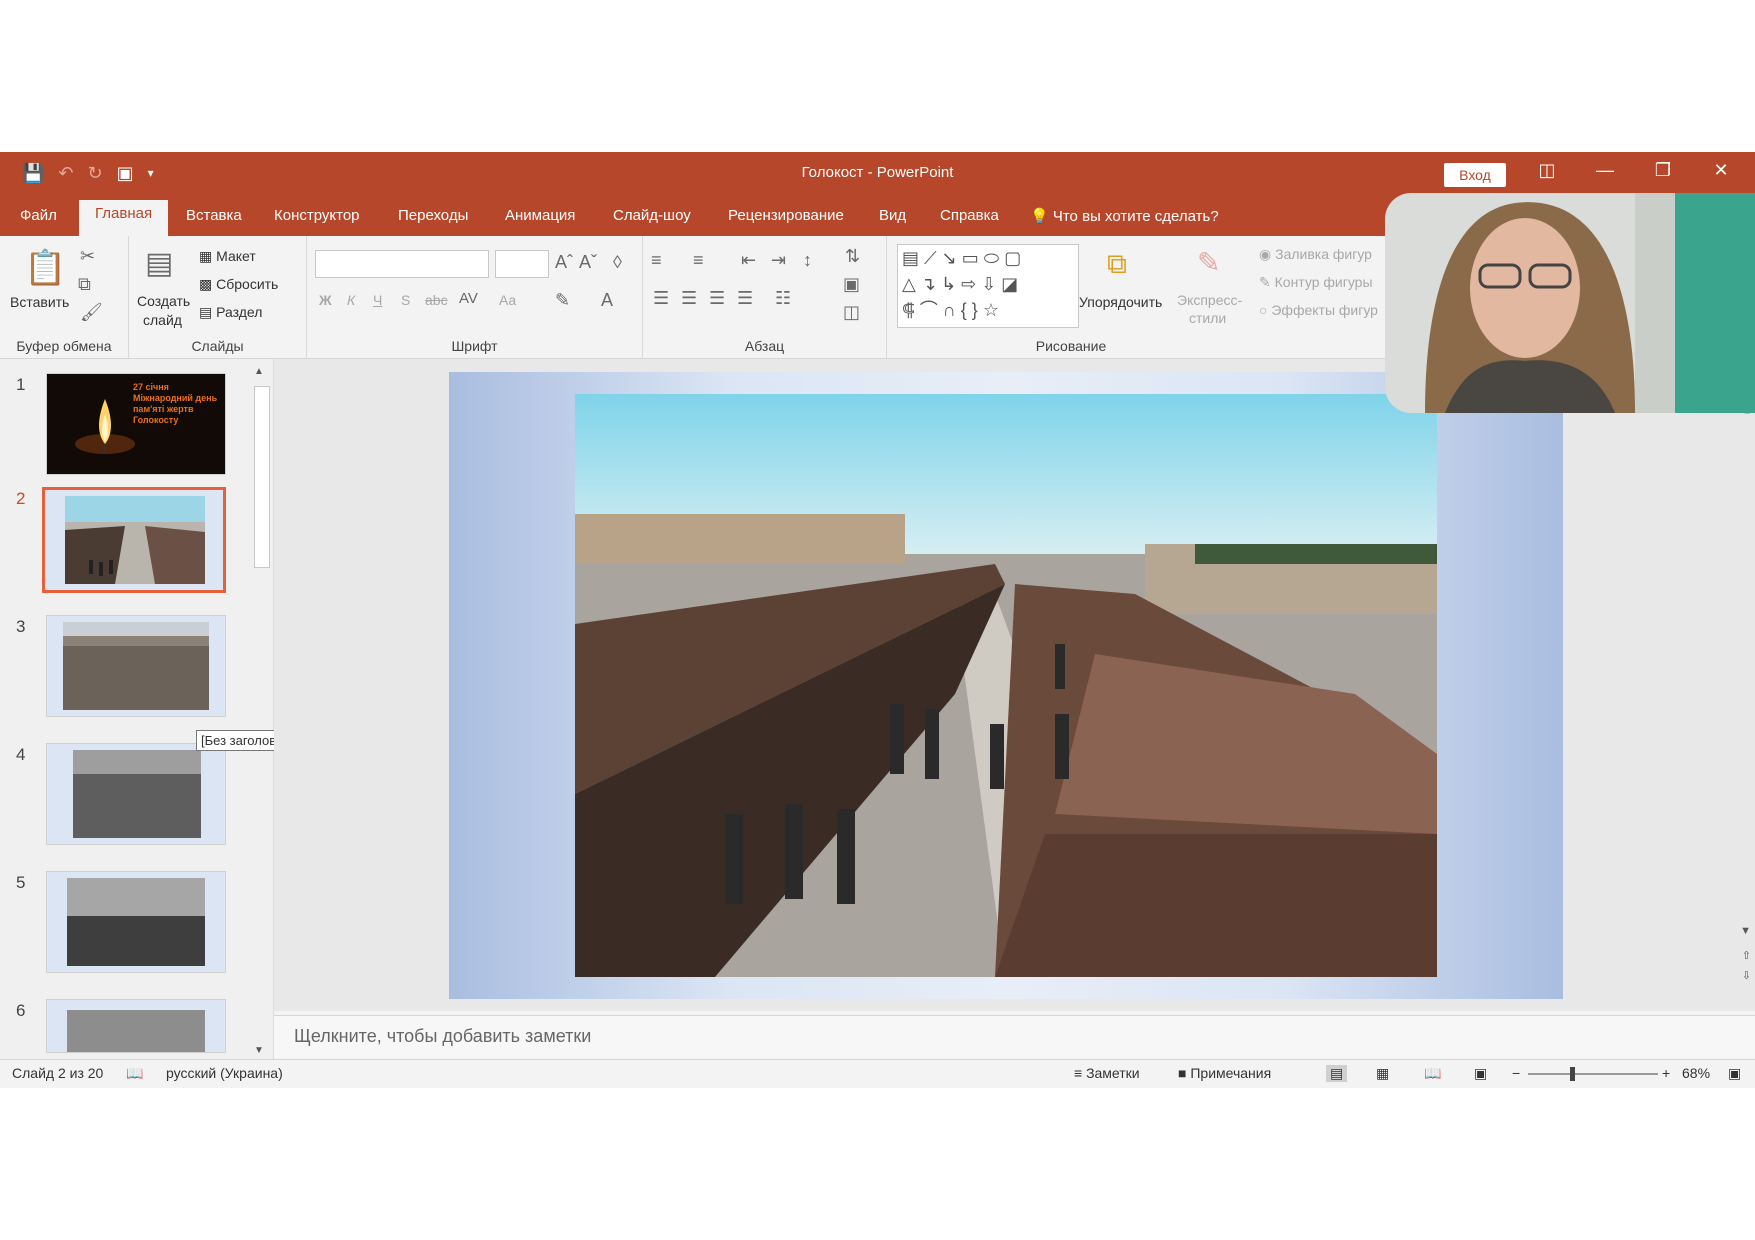 This screenshot has width=1755, height=1240. What do you see at coordinates (1547, 170) in the screenshot?
I see `ribbon-display-options-icon: ◫` at bounding box center [1547, 170].